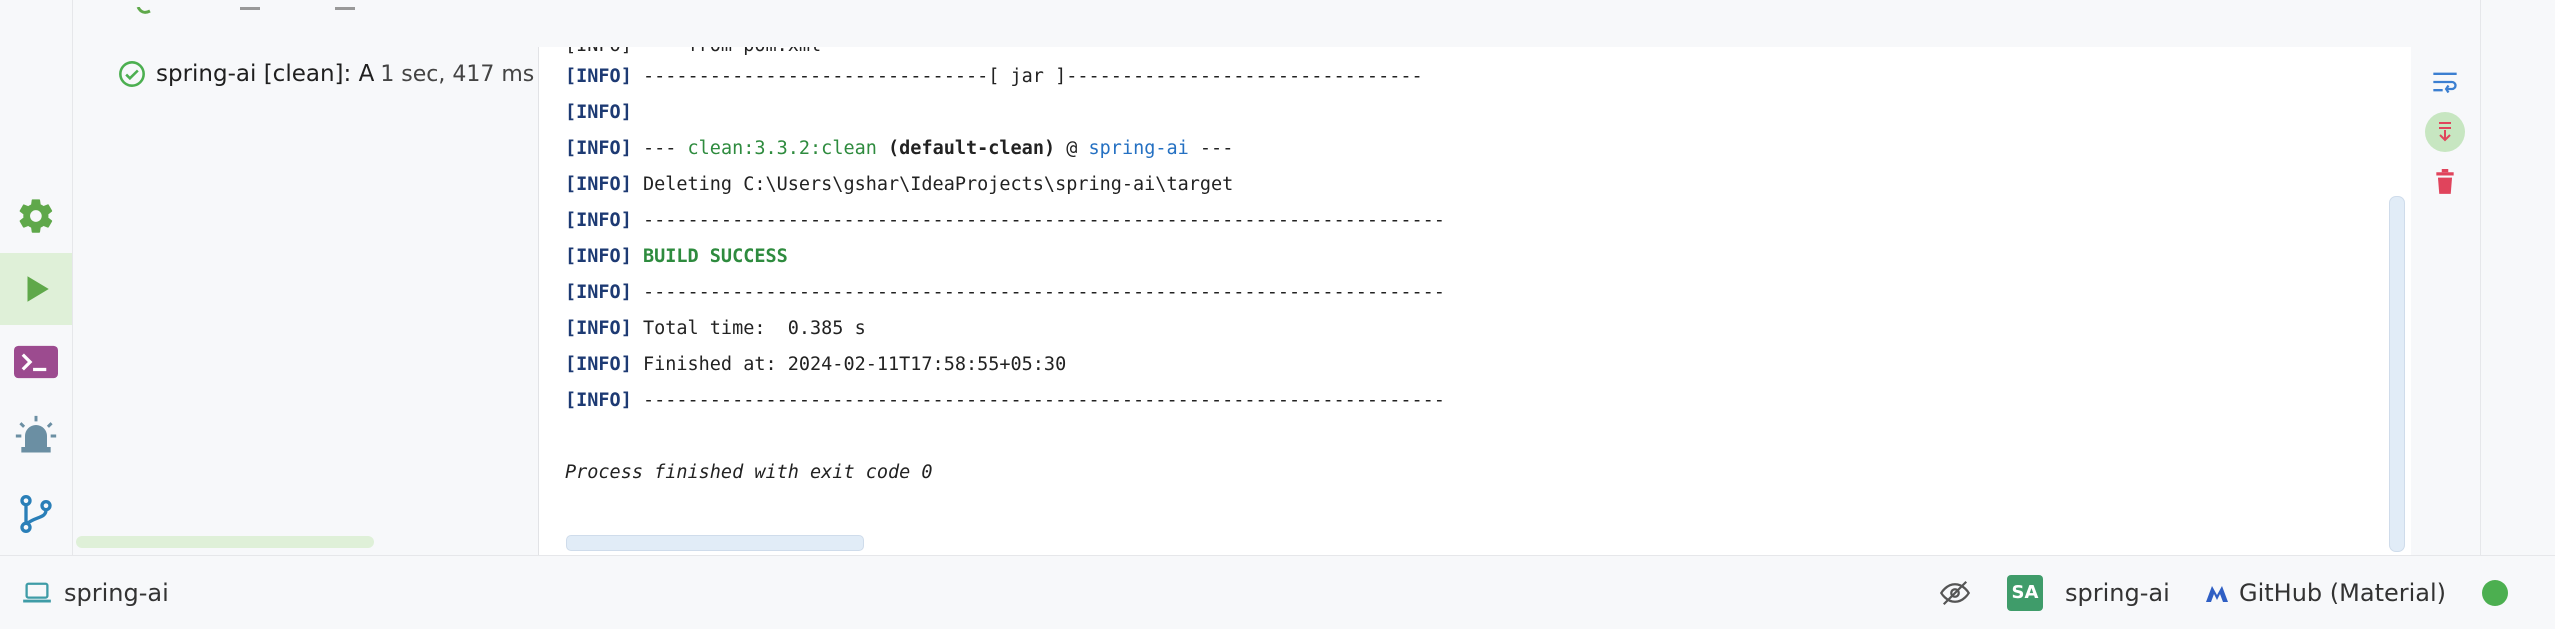  I want to click on status-bar: spring-ai SA spring-ai GitHub (Material), so click(1277, 592).